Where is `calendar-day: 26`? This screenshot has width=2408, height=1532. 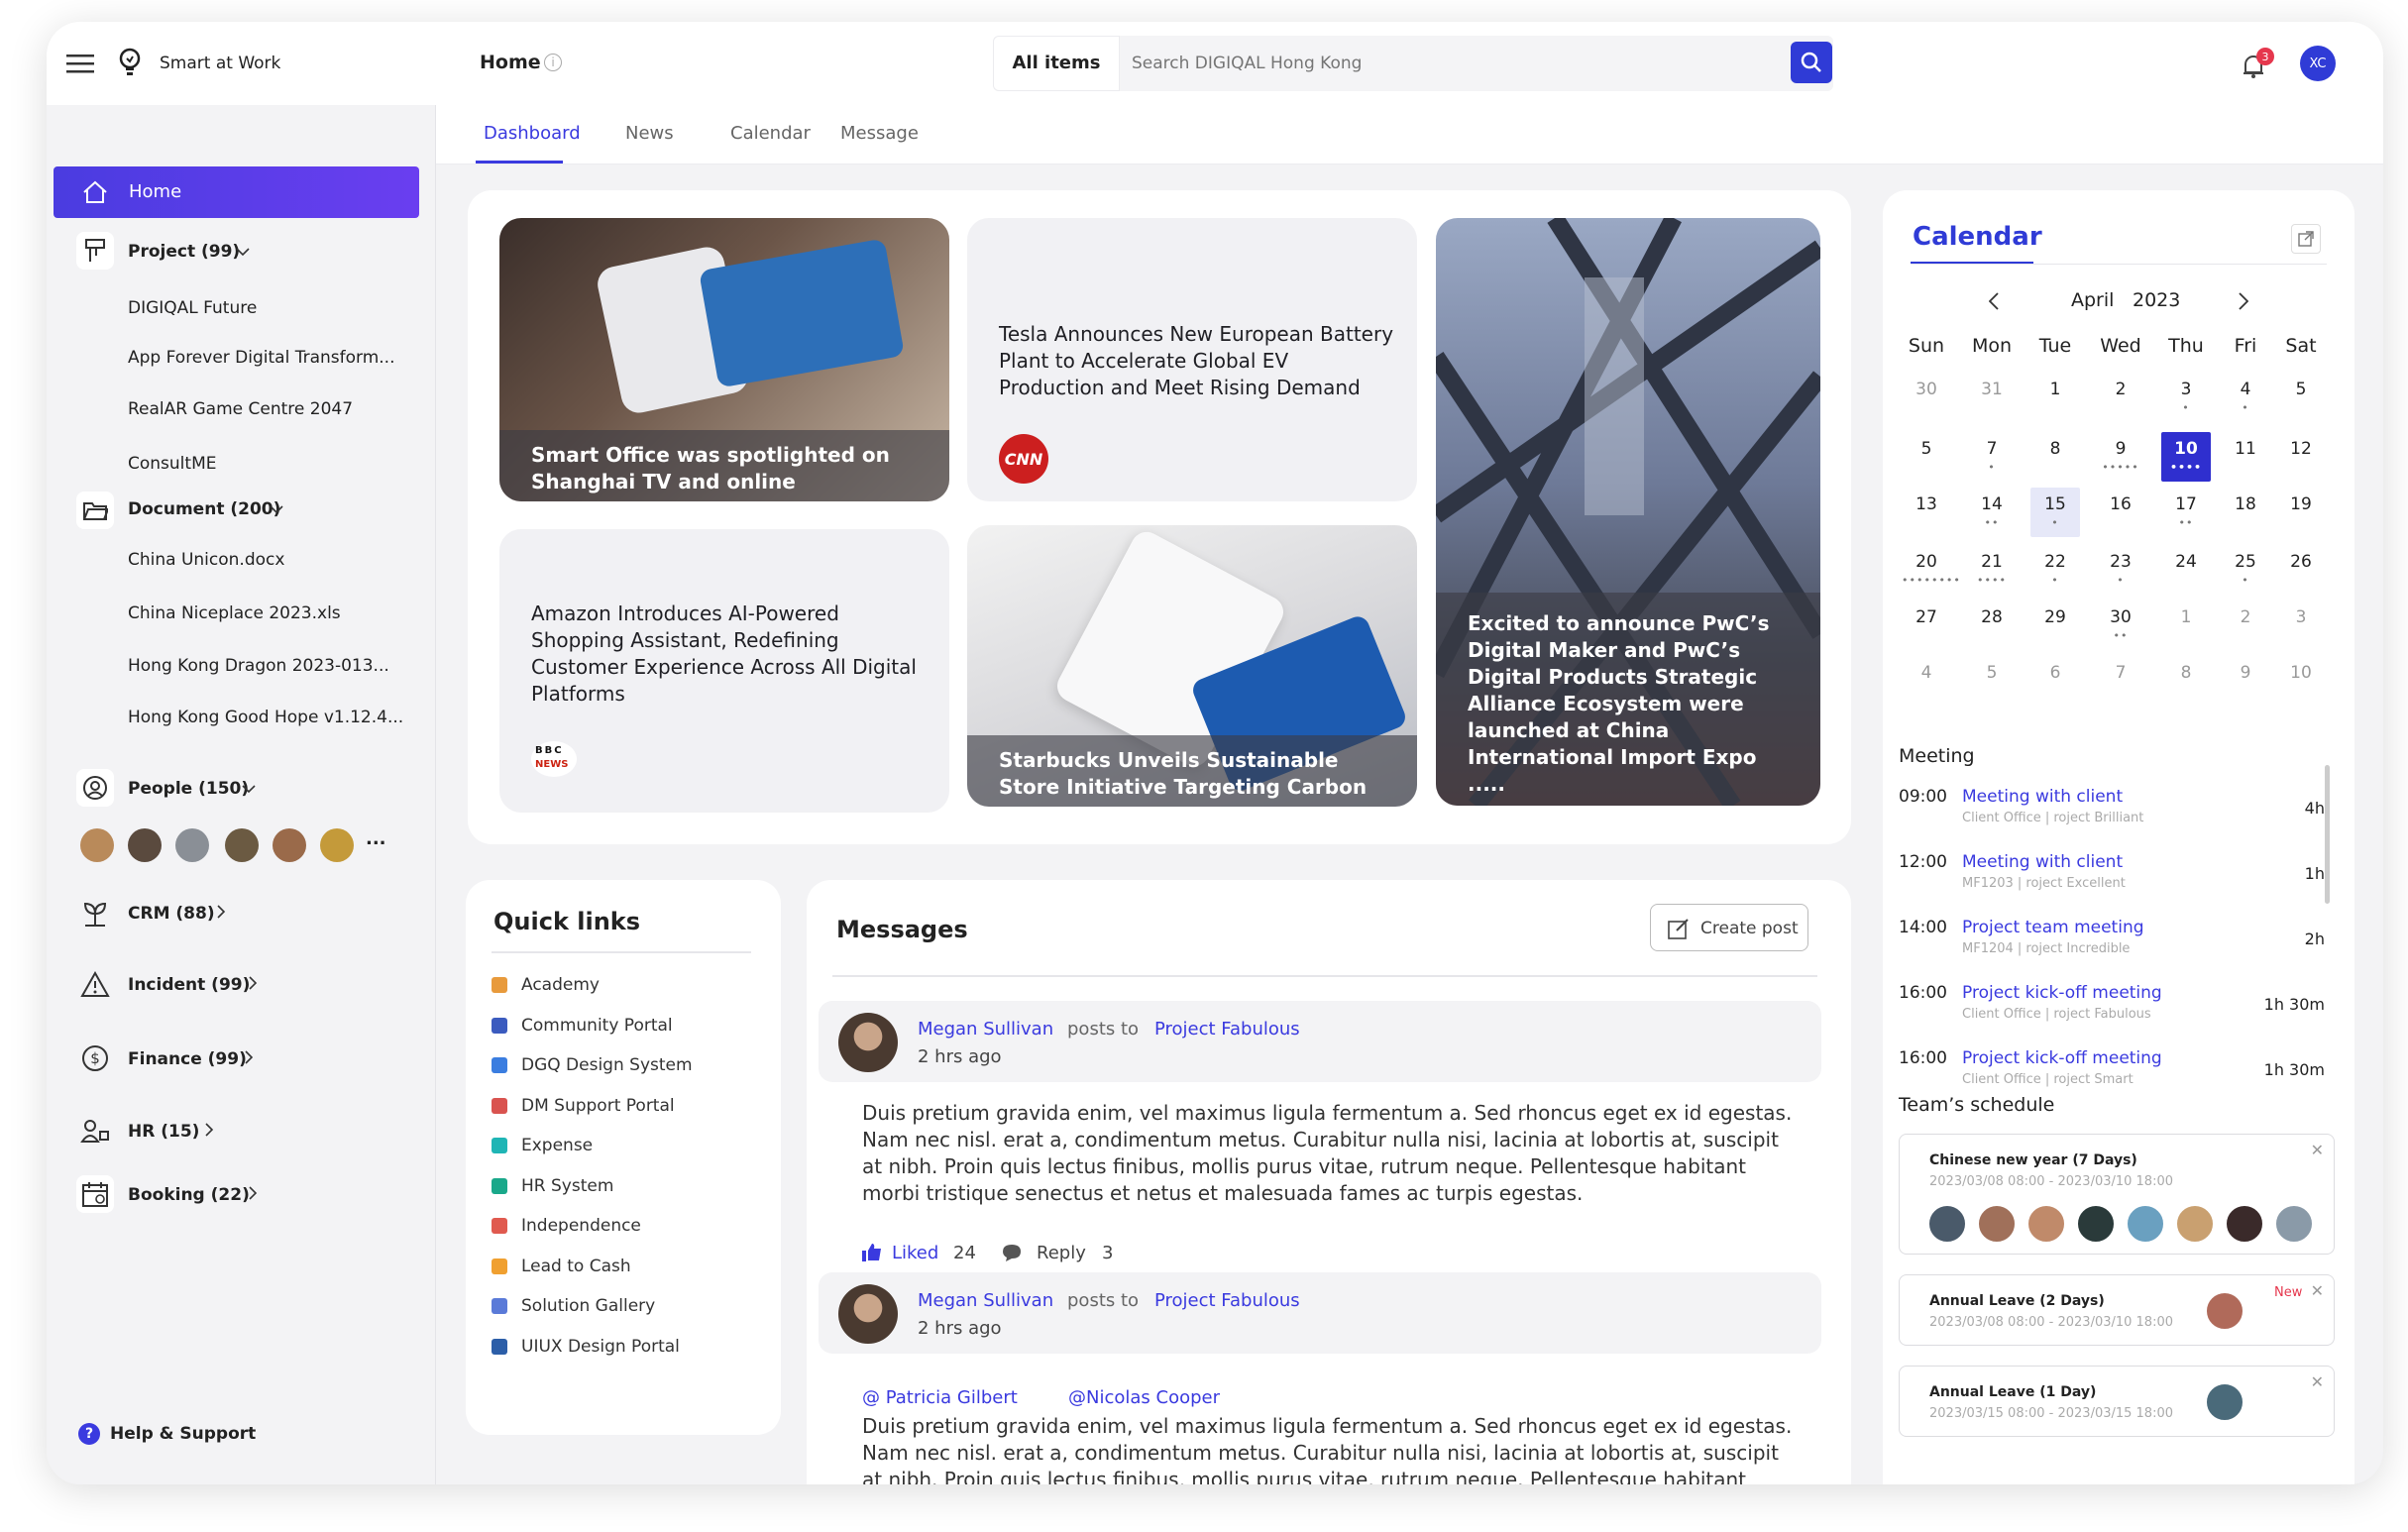 calendar-day: 26 is located at coordinates (2301, 570).